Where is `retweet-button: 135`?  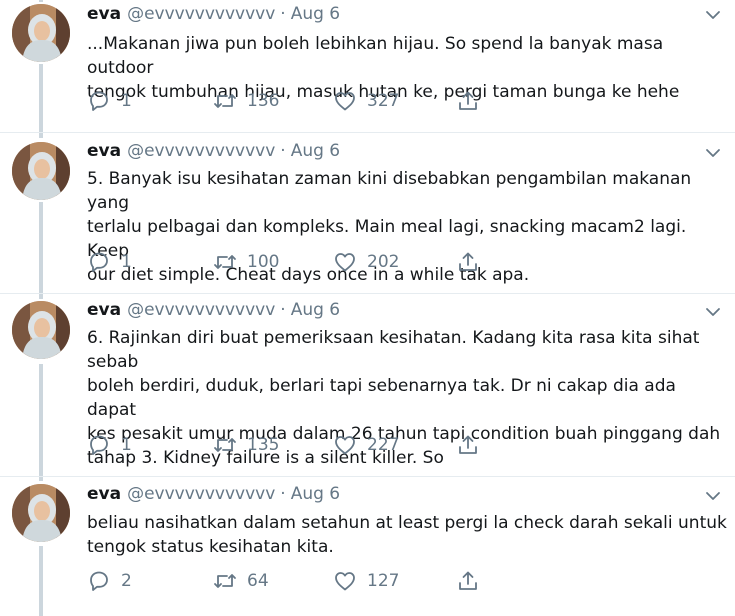
retweet-button: 135 is located at coordinates (246, 445).